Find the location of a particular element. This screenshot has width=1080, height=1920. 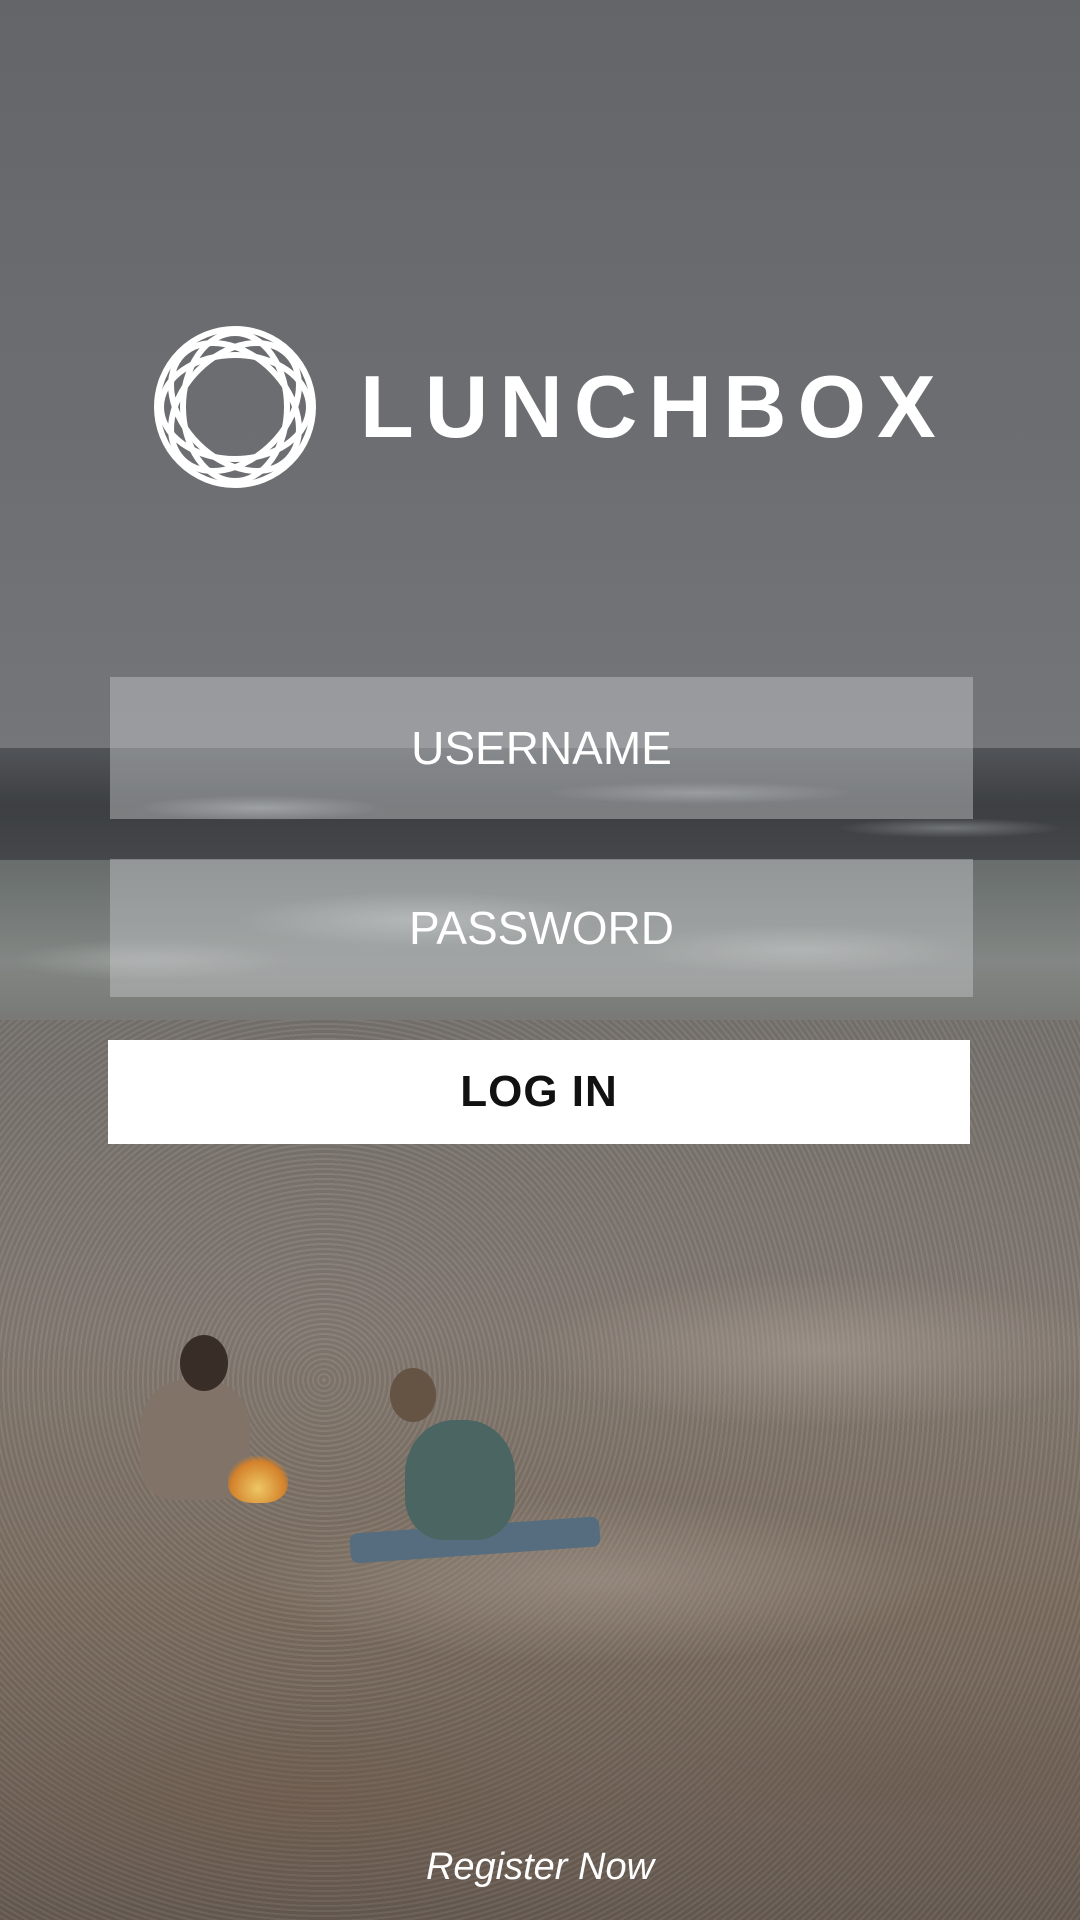

brand-logo: LUNCHBOX is located at coordinates (543, 407).